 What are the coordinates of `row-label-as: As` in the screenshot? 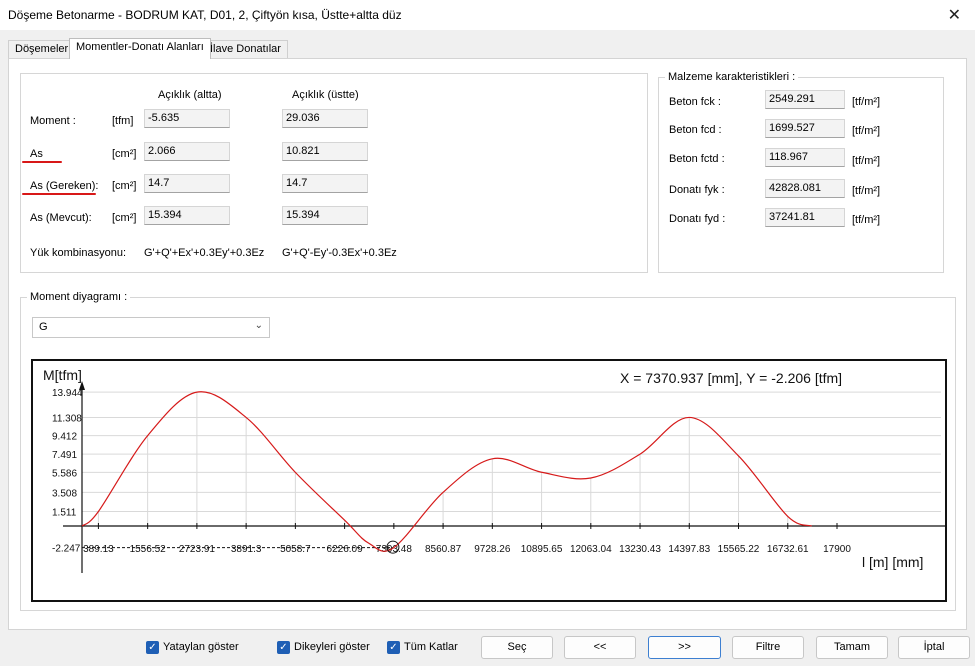 It's located at (36, 154).